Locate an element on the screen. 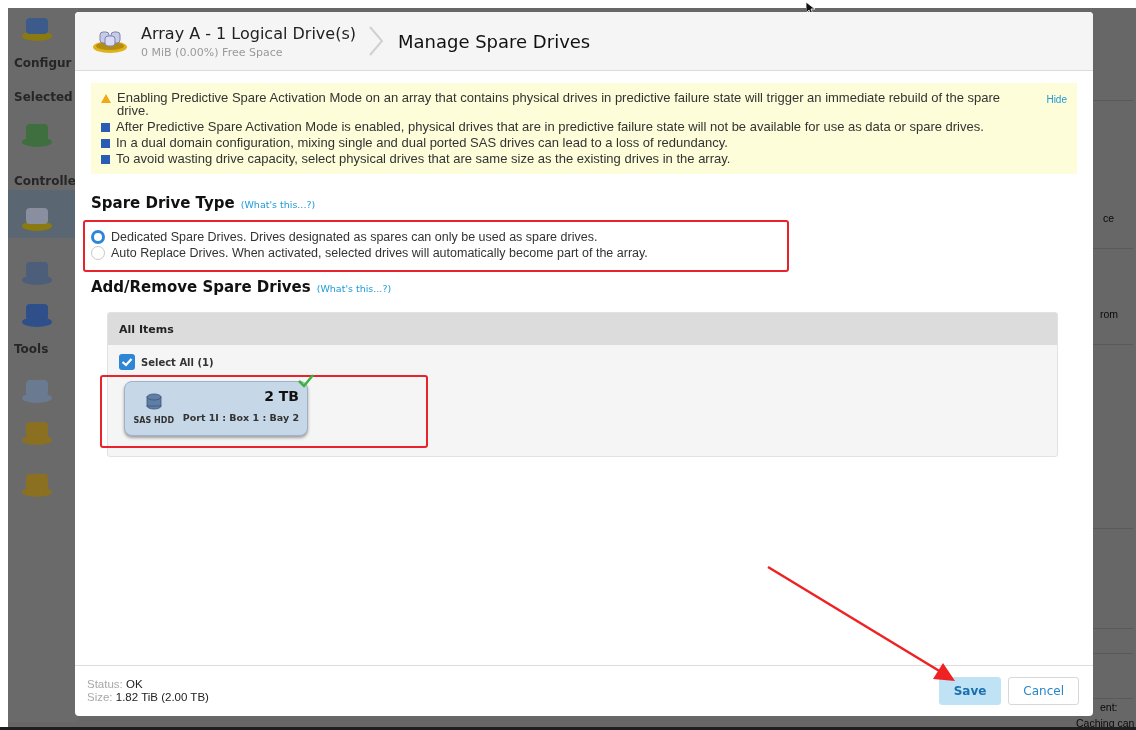  background-text: ent: is located at coordinates (1109, 707).